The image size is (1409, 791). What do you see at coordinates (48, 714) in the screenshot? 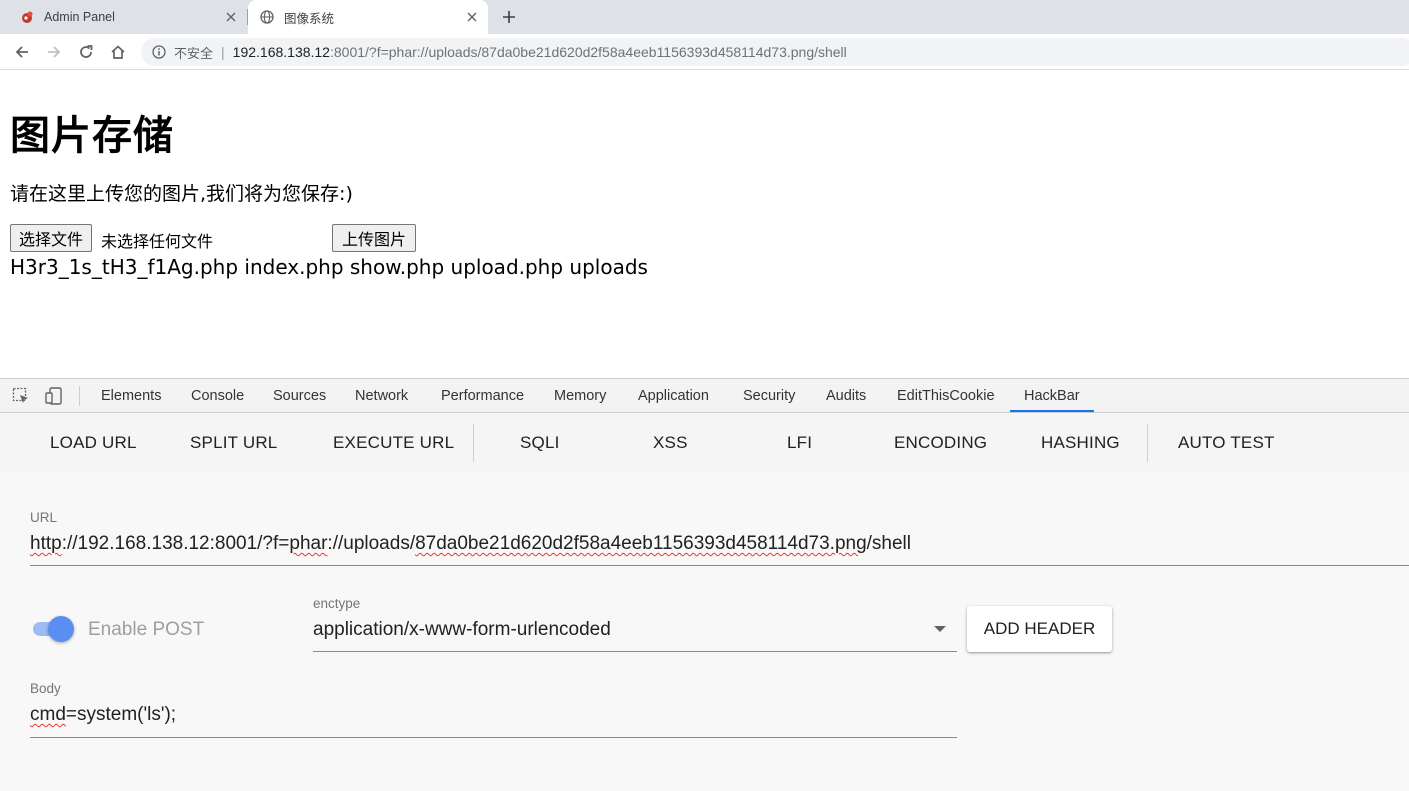
I see `body-part: cmd` at bounding box center [48, 714].